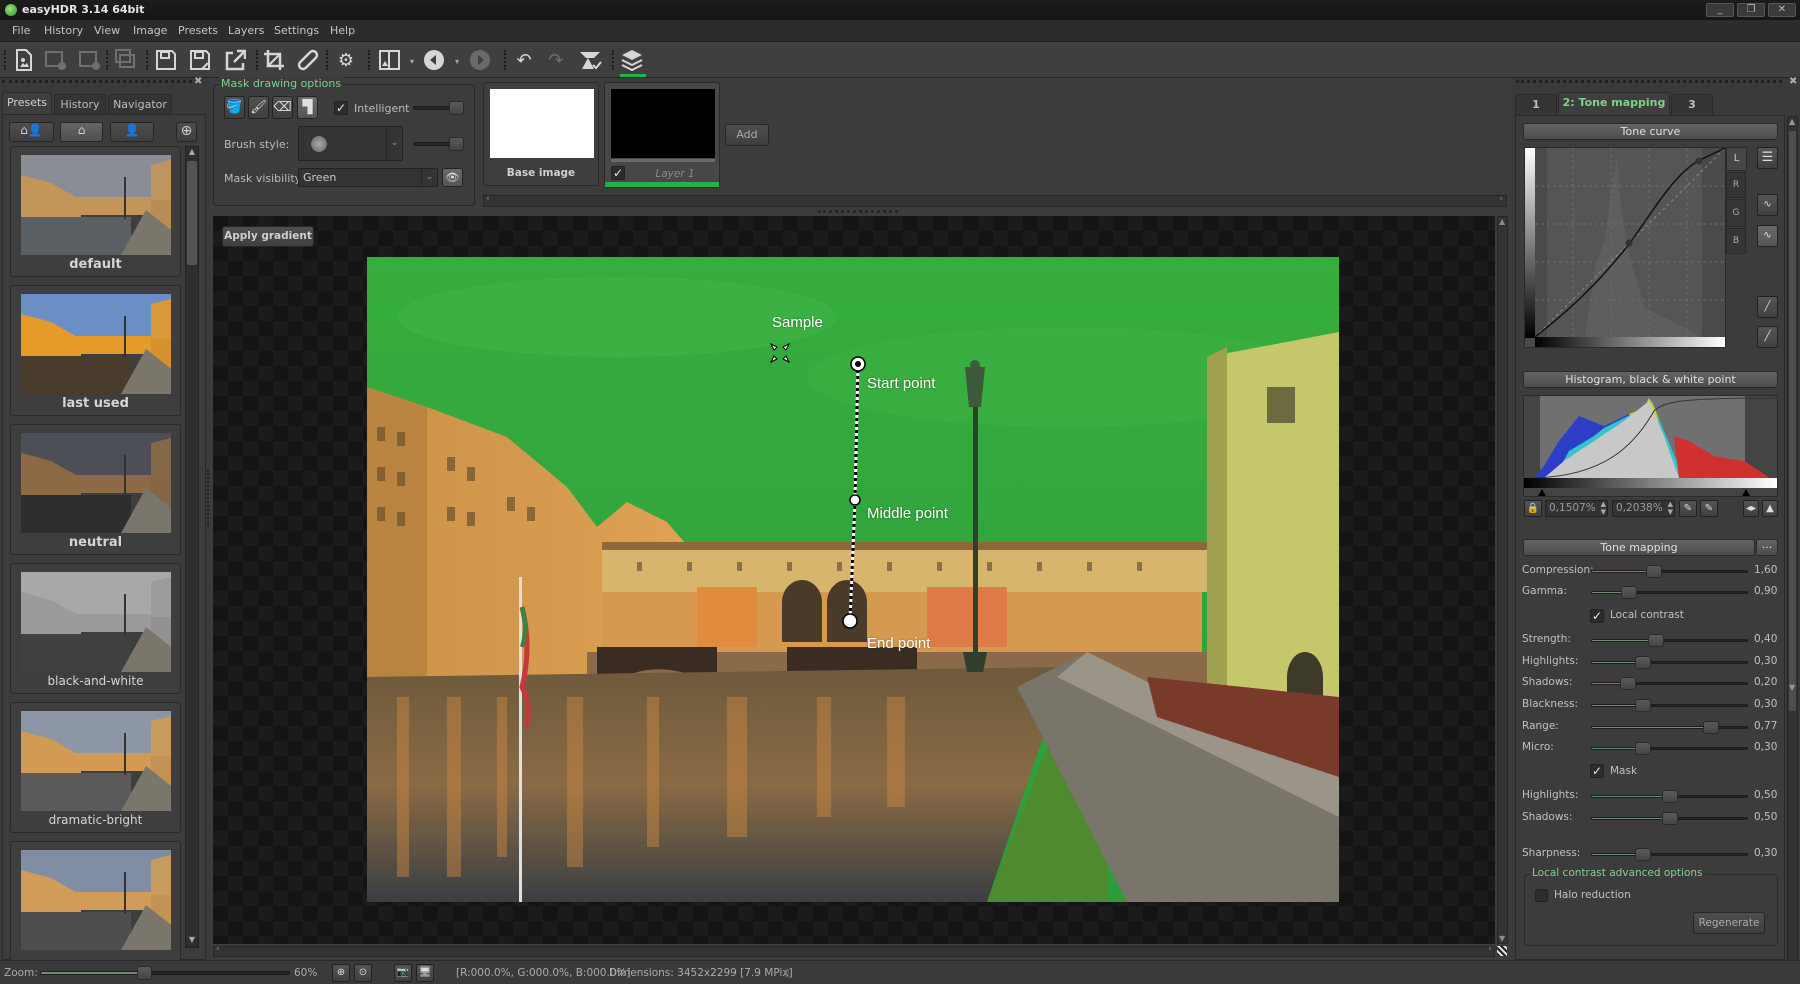  What do you see at coordinates (218, 949) in the screenshot?
I see `scroll-left-icon: ‹` at bounding box center [218, 949].